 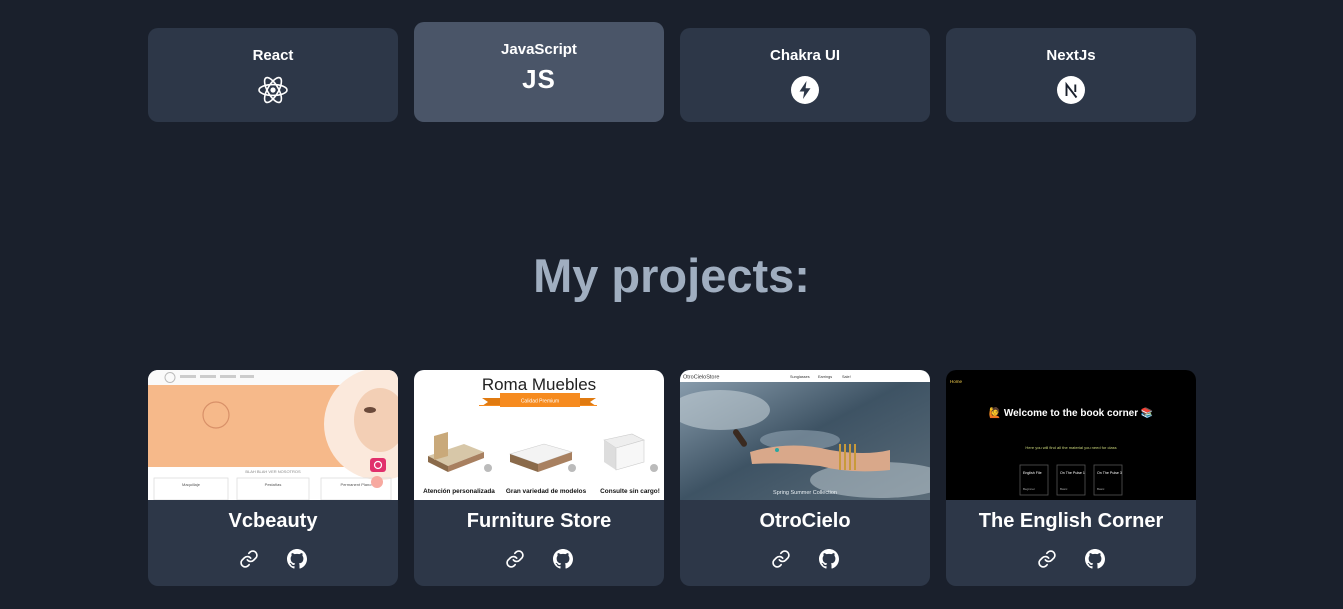 I want to click on english-headline: 🙋 Welcome to the book corner 📚, so click(x=1071, y=412).